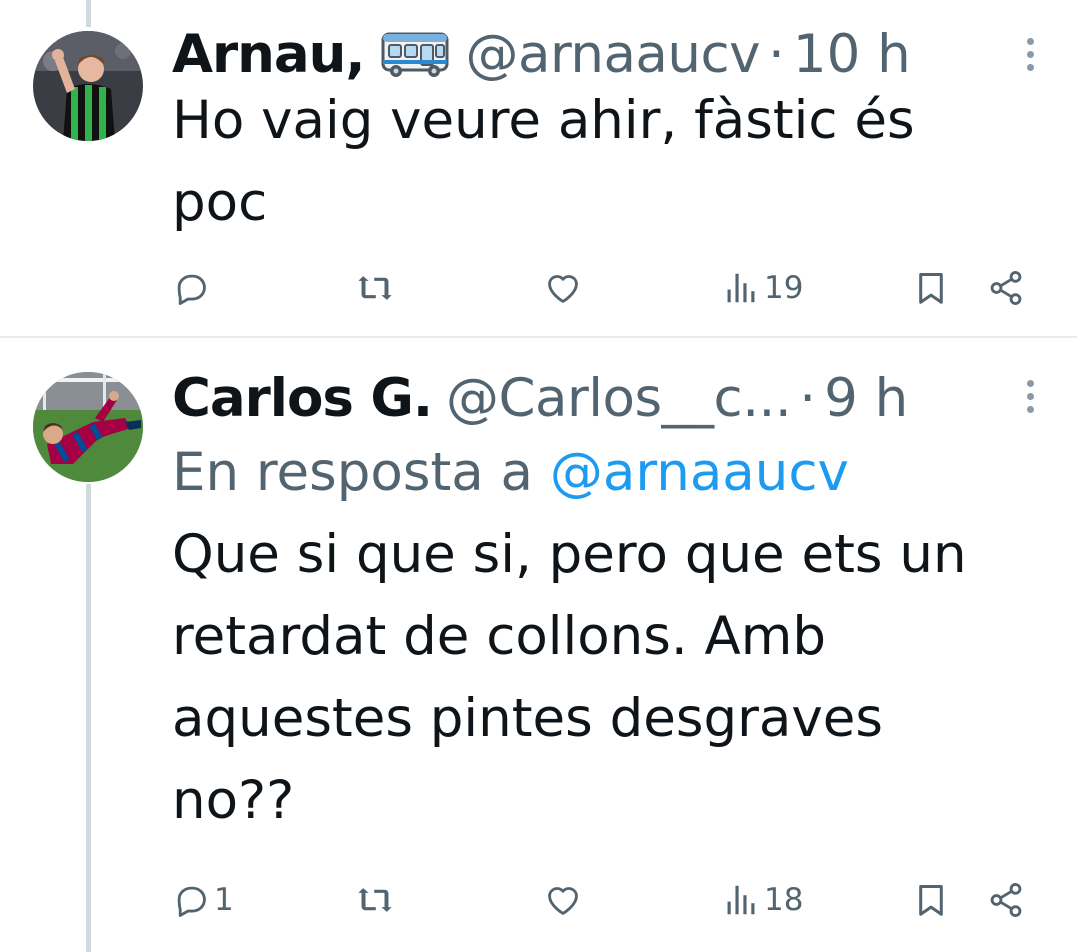 The width and height of the screenshot is (1077, 952). I want to click on tweet-header: Arnau , @arnaaucv · 10 h, so click(609, 55).